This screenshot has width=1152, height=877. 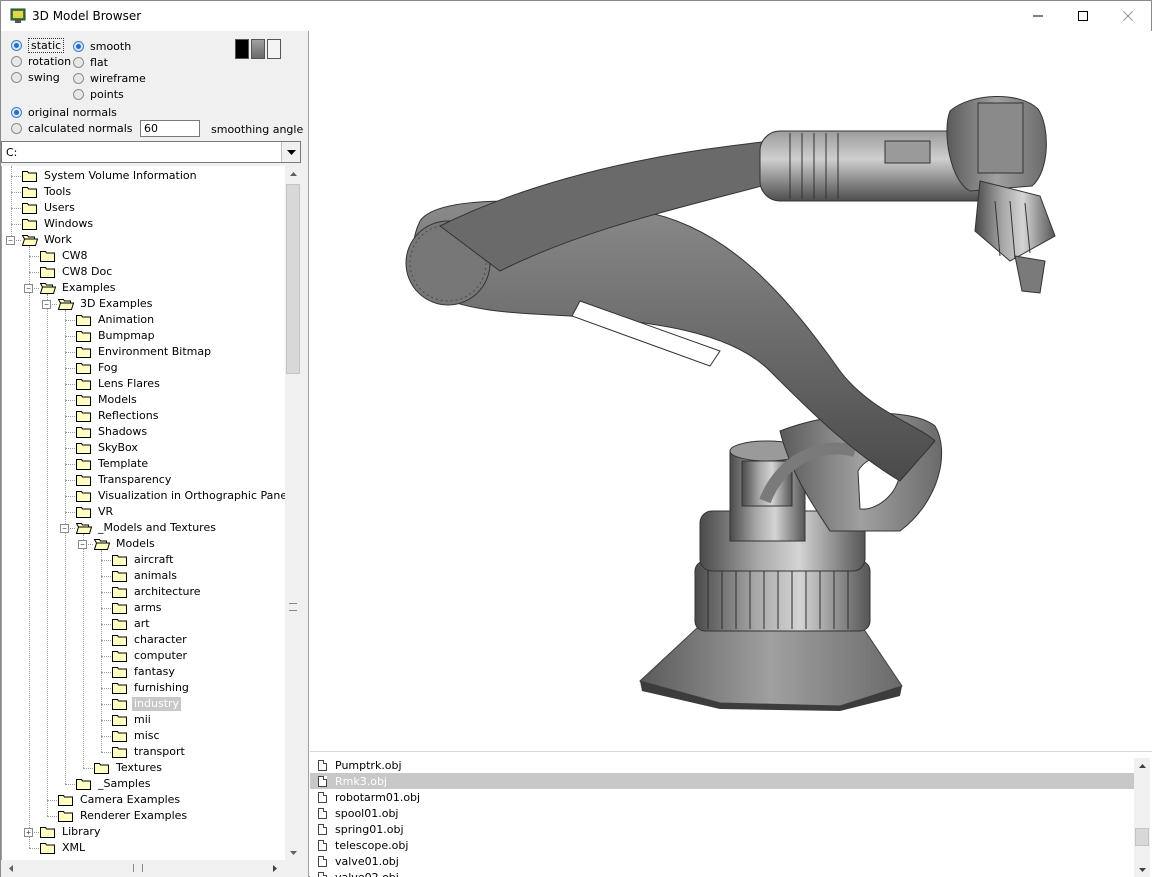 I want to click on maximize-button, so click(x=1083, y=16).